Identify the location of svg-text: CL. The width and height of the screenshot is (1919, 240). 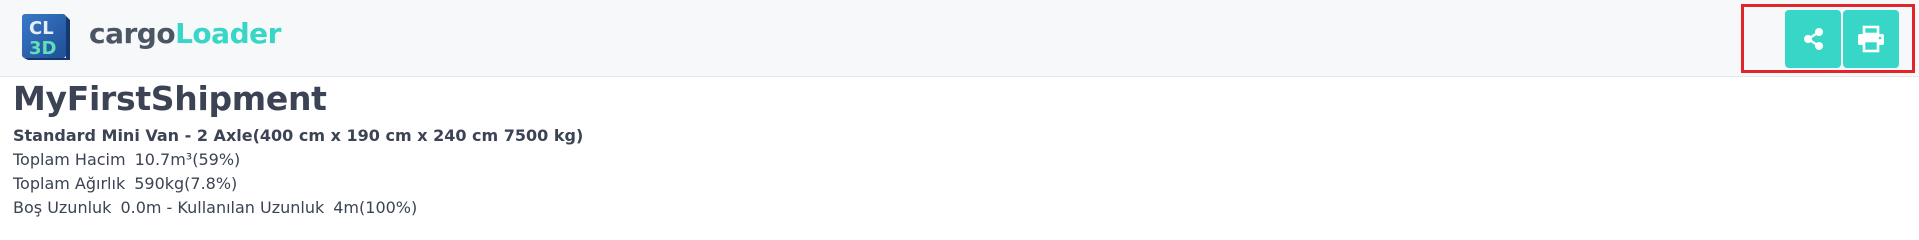
(41, 28).